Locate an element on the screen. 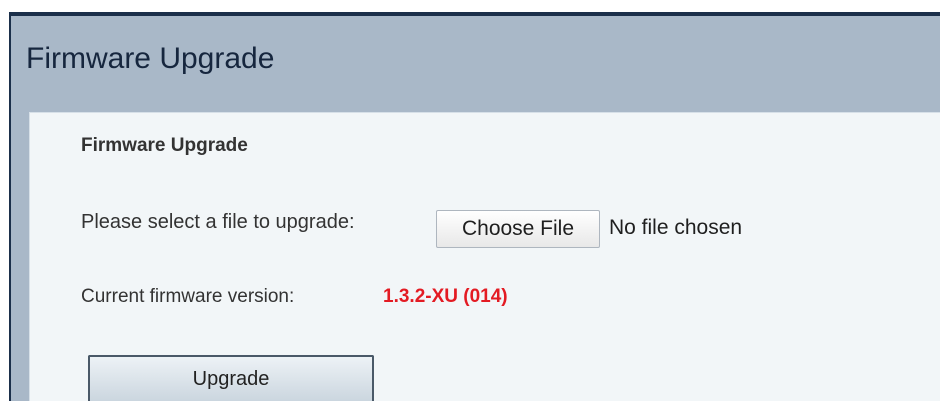 The image size is (940, 401). current-firmware-label: Current firmware version: is located at coordinates (188, 296).